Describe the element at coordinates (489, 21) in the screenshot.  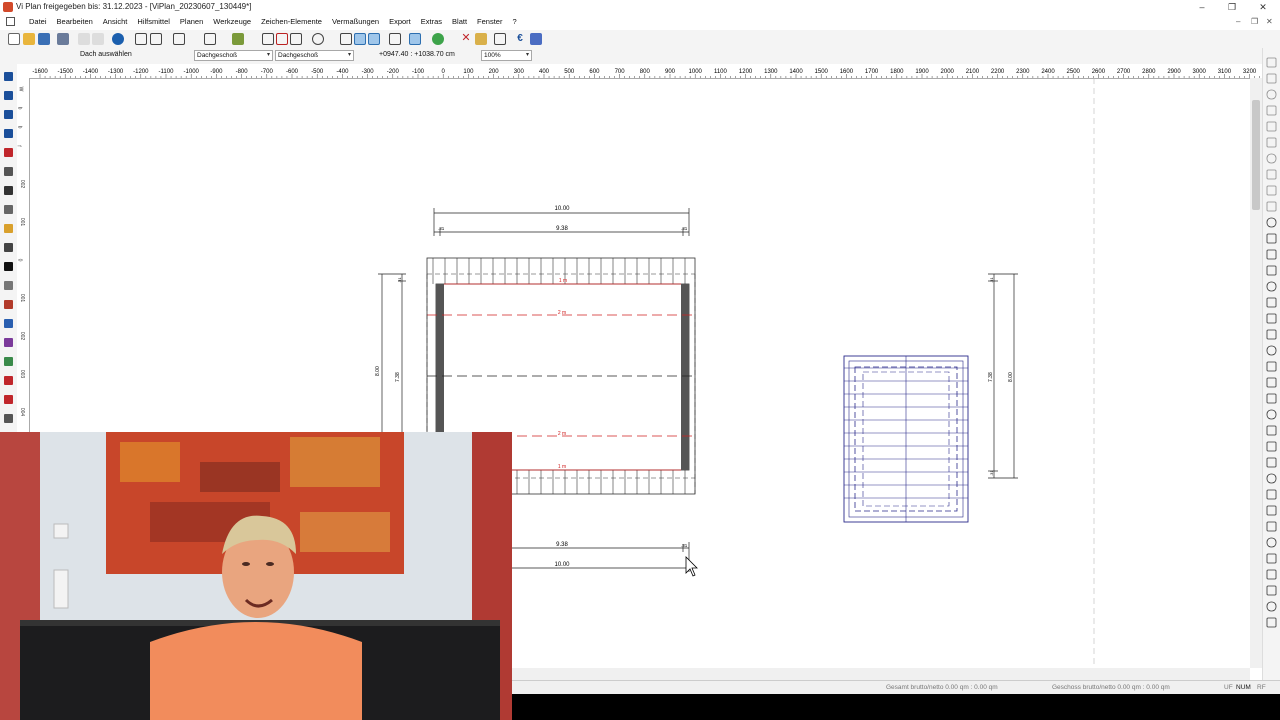
I see `menu-item-fenster: Fenster` at that location.